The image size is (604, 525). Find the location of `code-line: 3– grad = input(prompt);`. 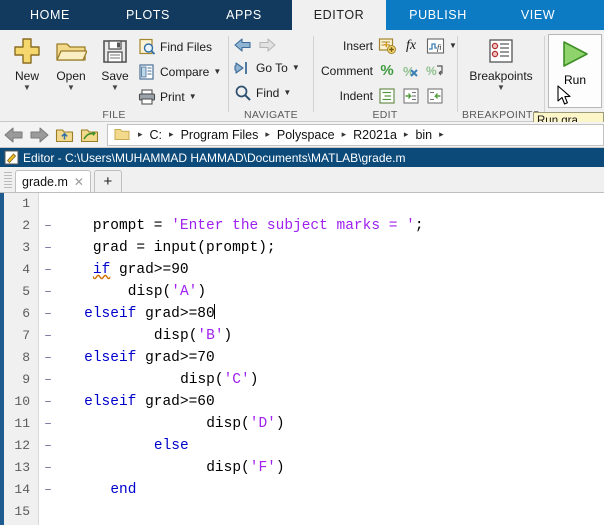

code-line: 3– grad = input(prompt); is located at coordinates (302, 248).